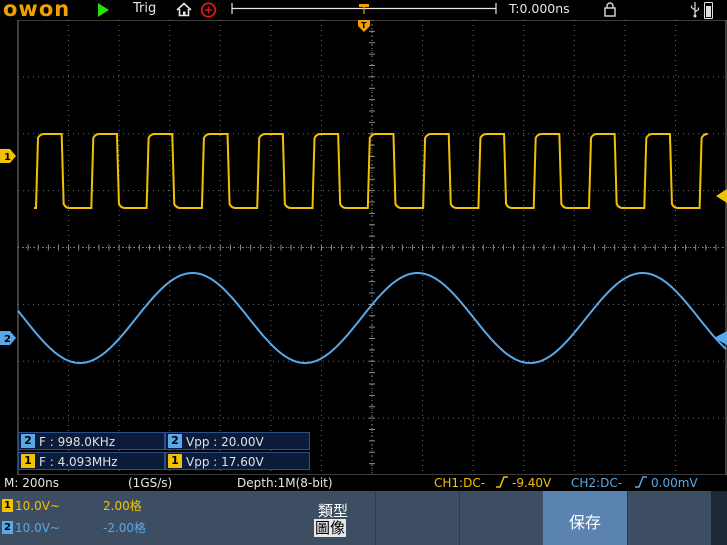 The image size is (727, 545). What do you see at coordinates (71, 506) in the screenshot?
I see `ch1-settings: 1 10.0V~ 2.00格` at bounding box center [71, 506].